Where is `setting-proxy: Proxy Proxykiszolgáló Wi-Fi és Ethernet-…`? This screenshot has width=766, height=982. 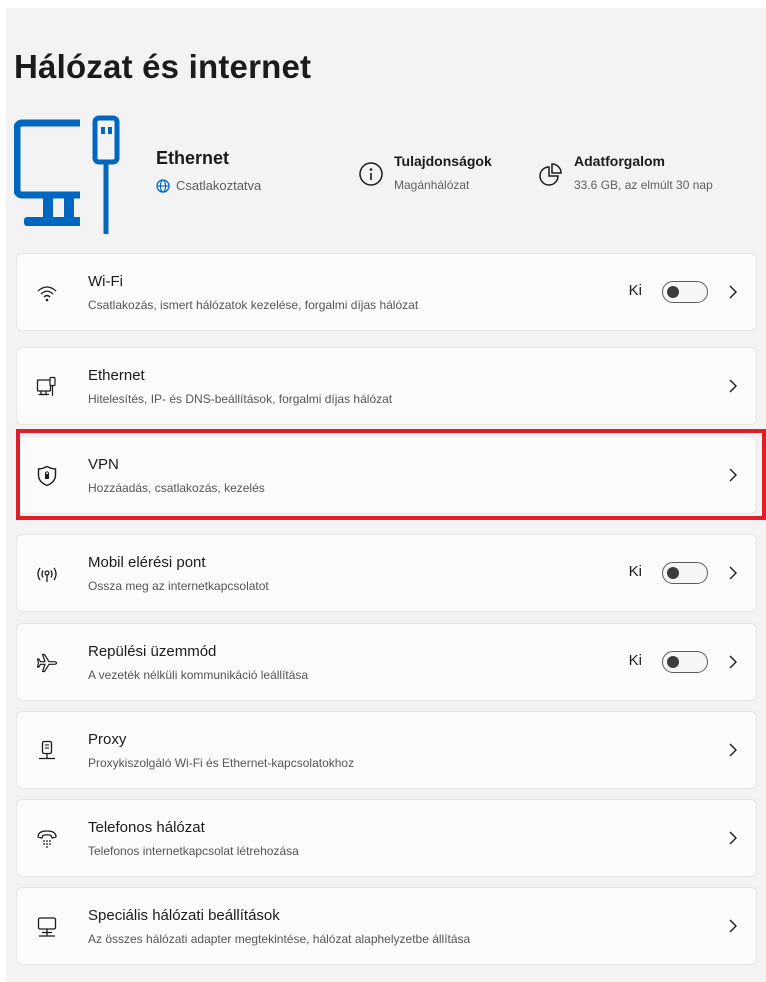
setting-proxy: Proxy Proxykiszolgáló Wi-Fi és Ethernet-… is located at coordinates (386, 750).